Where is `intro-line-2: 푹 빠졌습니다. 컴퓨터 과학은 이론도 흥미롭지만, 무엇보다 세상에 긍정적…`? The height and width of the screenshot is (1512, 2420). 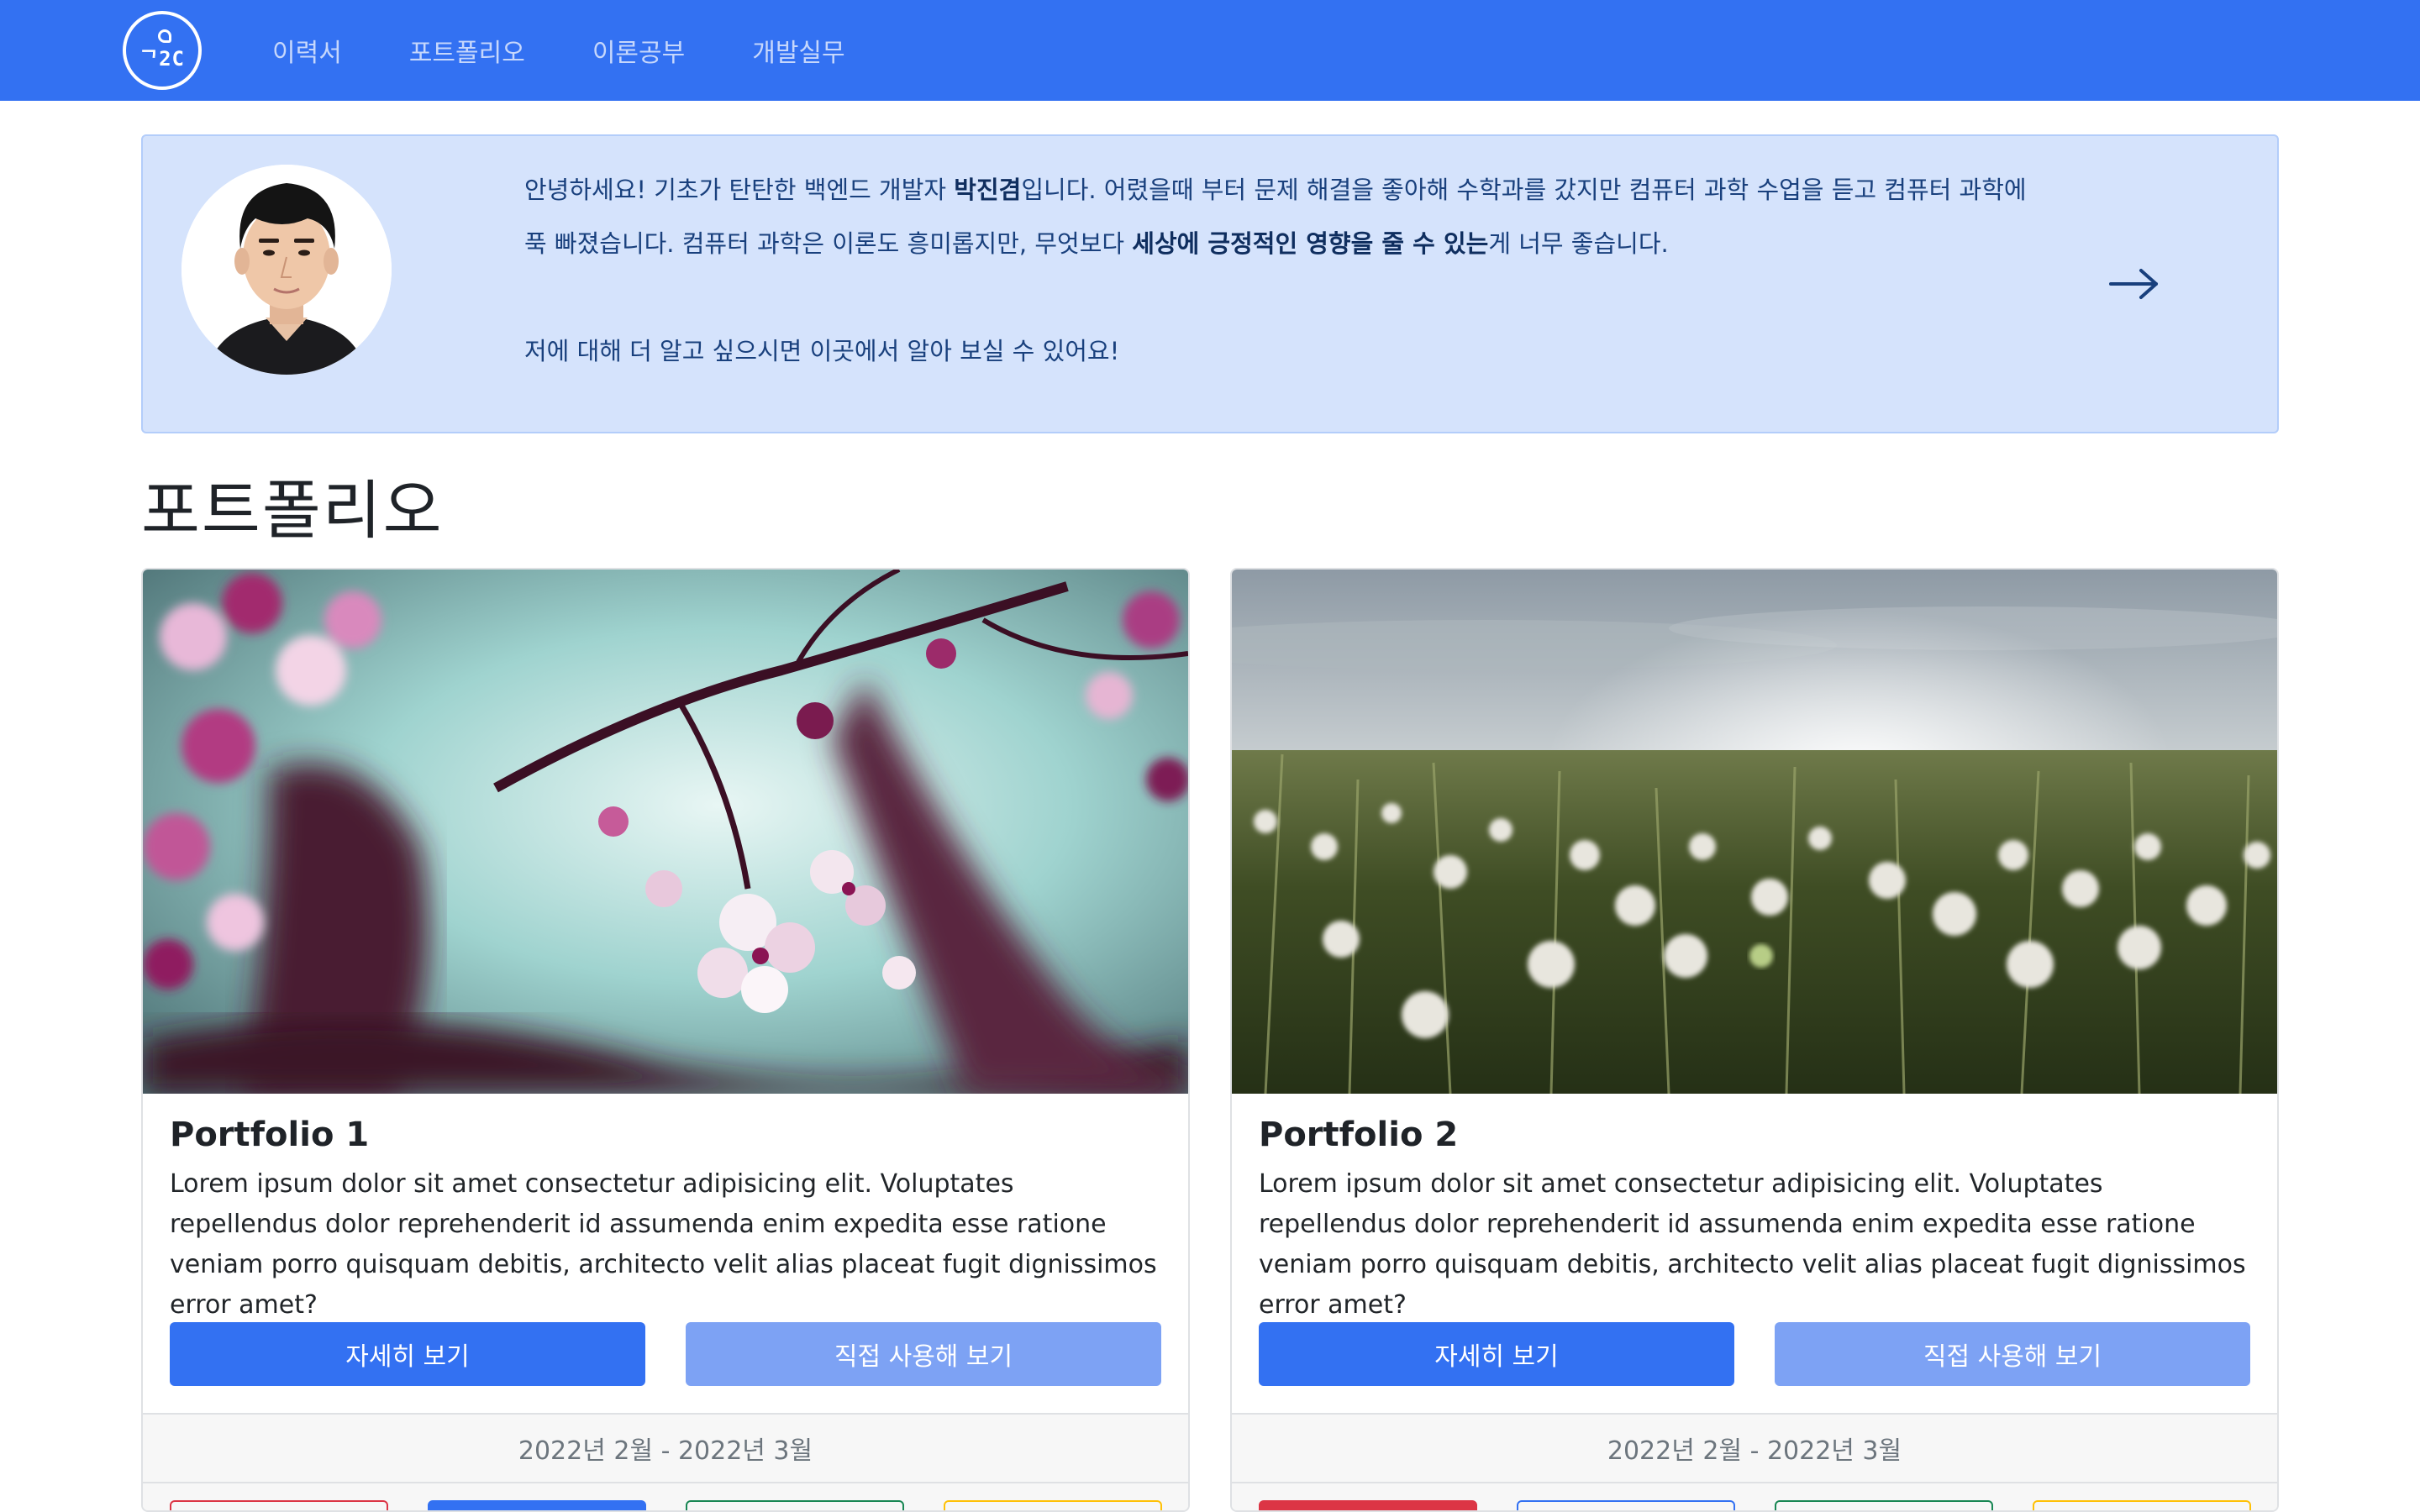 intro-line-2: 푹 빠졌습니다. 컴퓨터 과학은 이론도 흥미롭지만, 무엇보다 세상에 긍정적… is located at coordinates (1305, 243).